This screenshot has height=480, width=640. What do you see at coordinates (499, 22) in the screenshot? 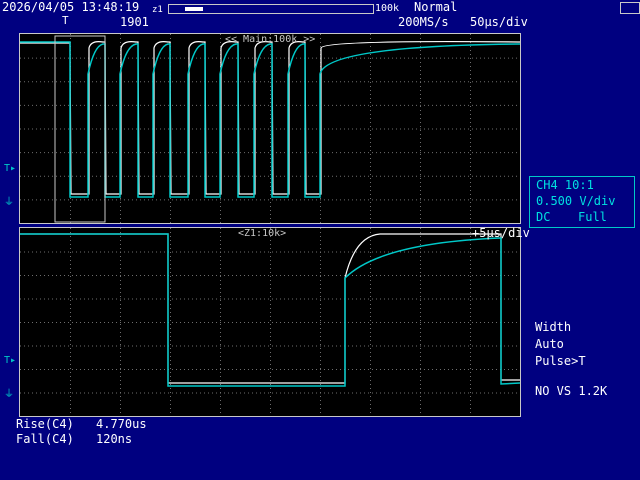
I see `timebase: 50μs/div` at bounding box center [499, 22].